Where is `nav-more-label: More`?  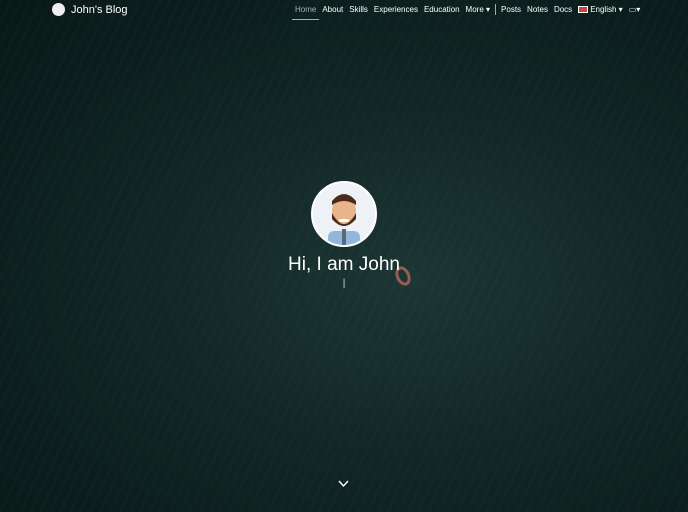
nav-more-label: More is located at coordinates (474, 9).